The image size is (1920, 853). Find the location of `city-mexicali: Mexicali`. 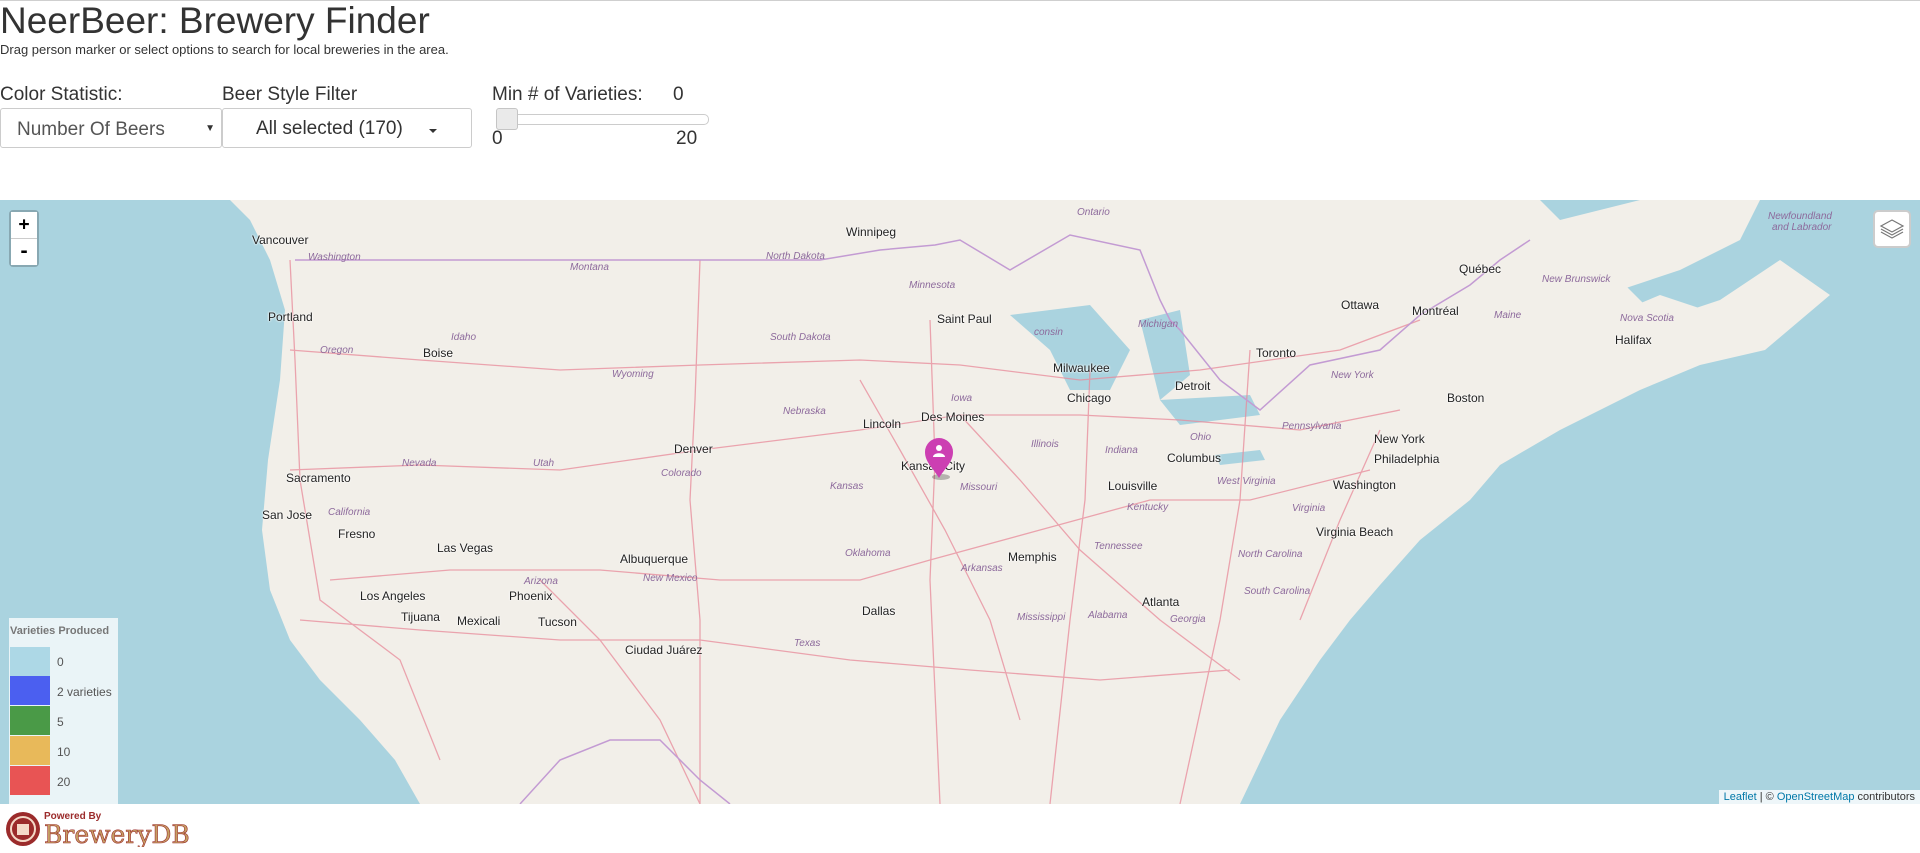

city-mexicali: Mexicali is located at coordinates (479, 621).